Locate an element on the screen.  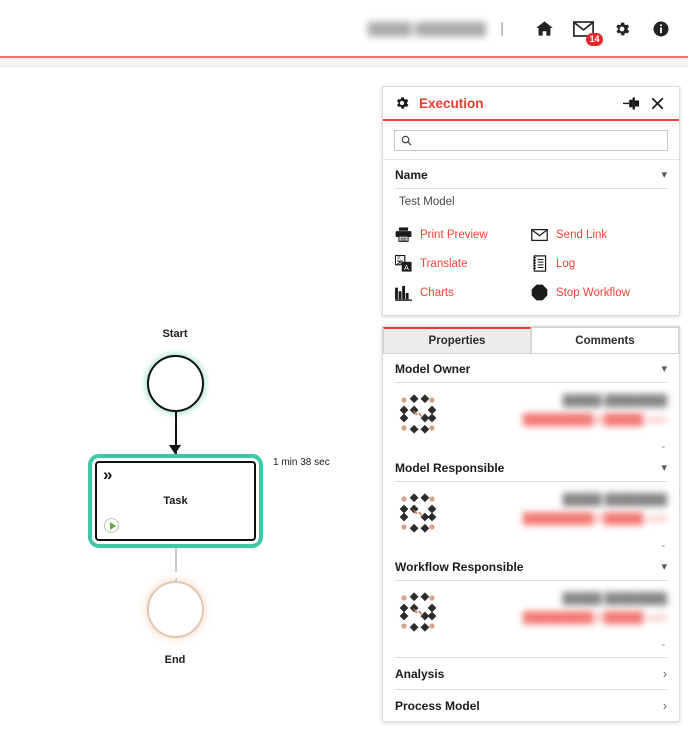
start-node-label: Start is located at coordinates (175, 334).